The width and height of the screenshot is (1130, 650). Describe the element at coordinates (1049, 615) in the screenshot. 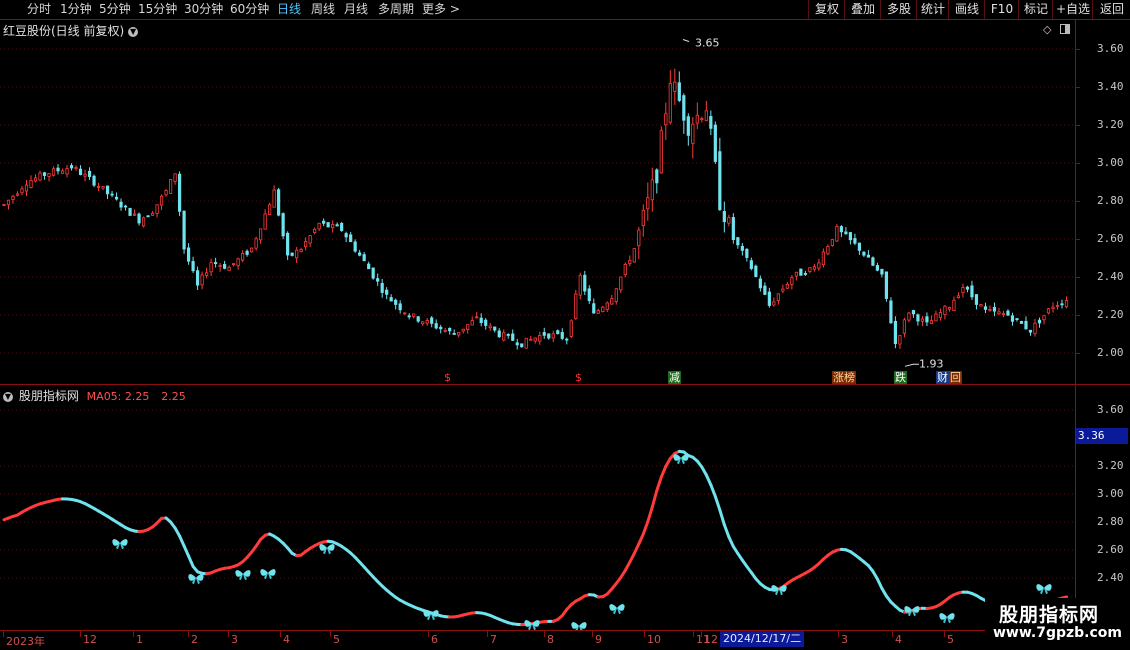

I see `watermark-title: 股朋指标网` at that location.